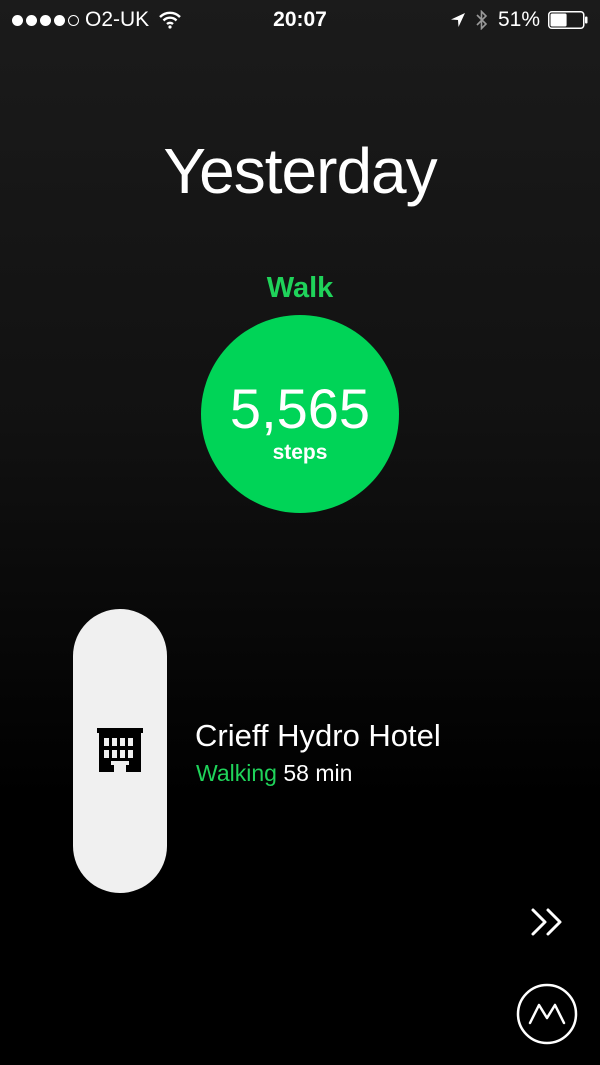 The image size is (600, 1065). What do you see at coordinates (300, 20) in the screenshot?
I see `status-bar: O2-UK 20:07 51%` at bounding box center [300, 20].